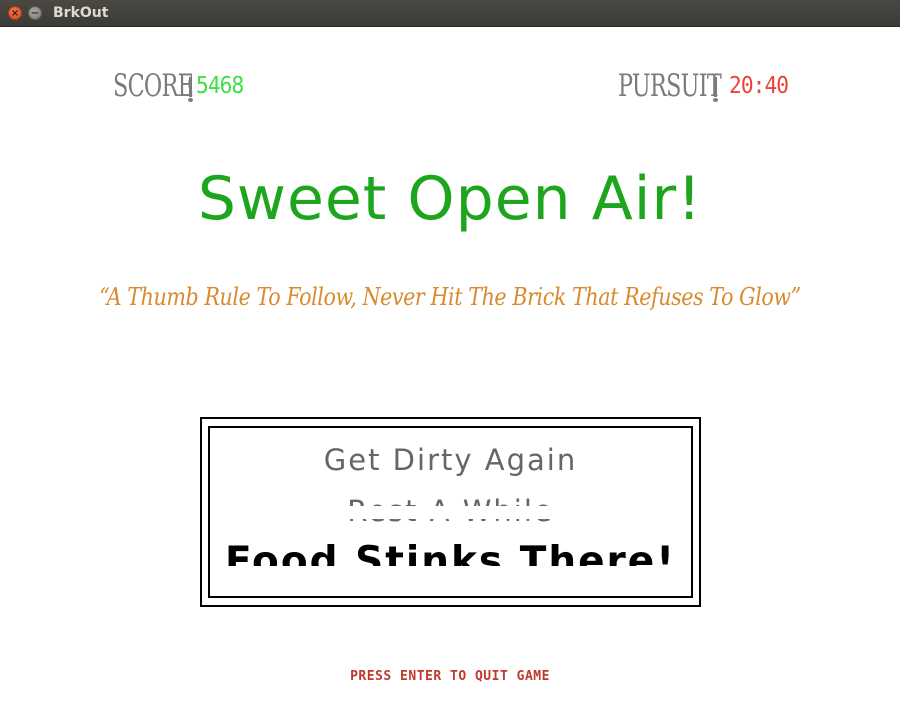  I want to click on score-separator, so click(190, 89).